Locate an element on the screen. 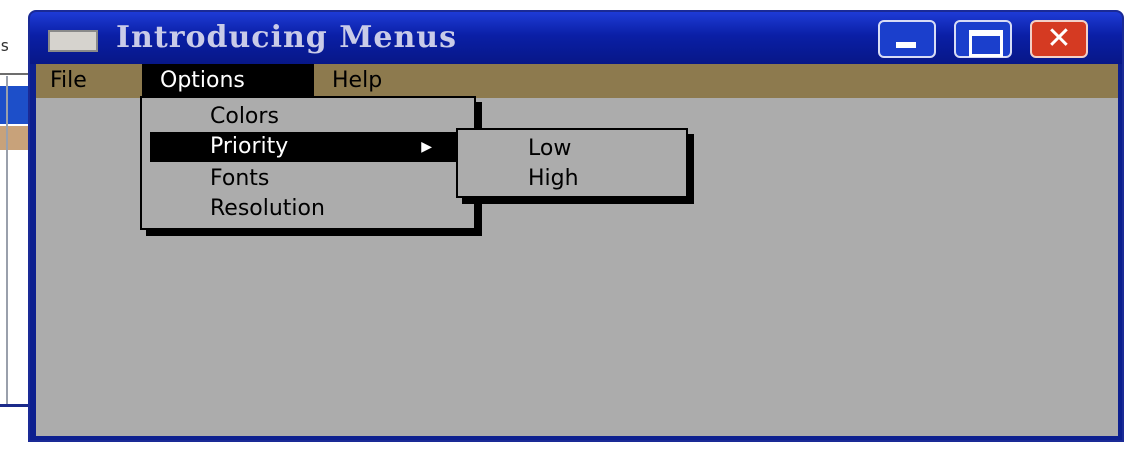 The height and width of the screenshot is (450, 1132). background-fragment-text: s is located at coordinates (5, 45).